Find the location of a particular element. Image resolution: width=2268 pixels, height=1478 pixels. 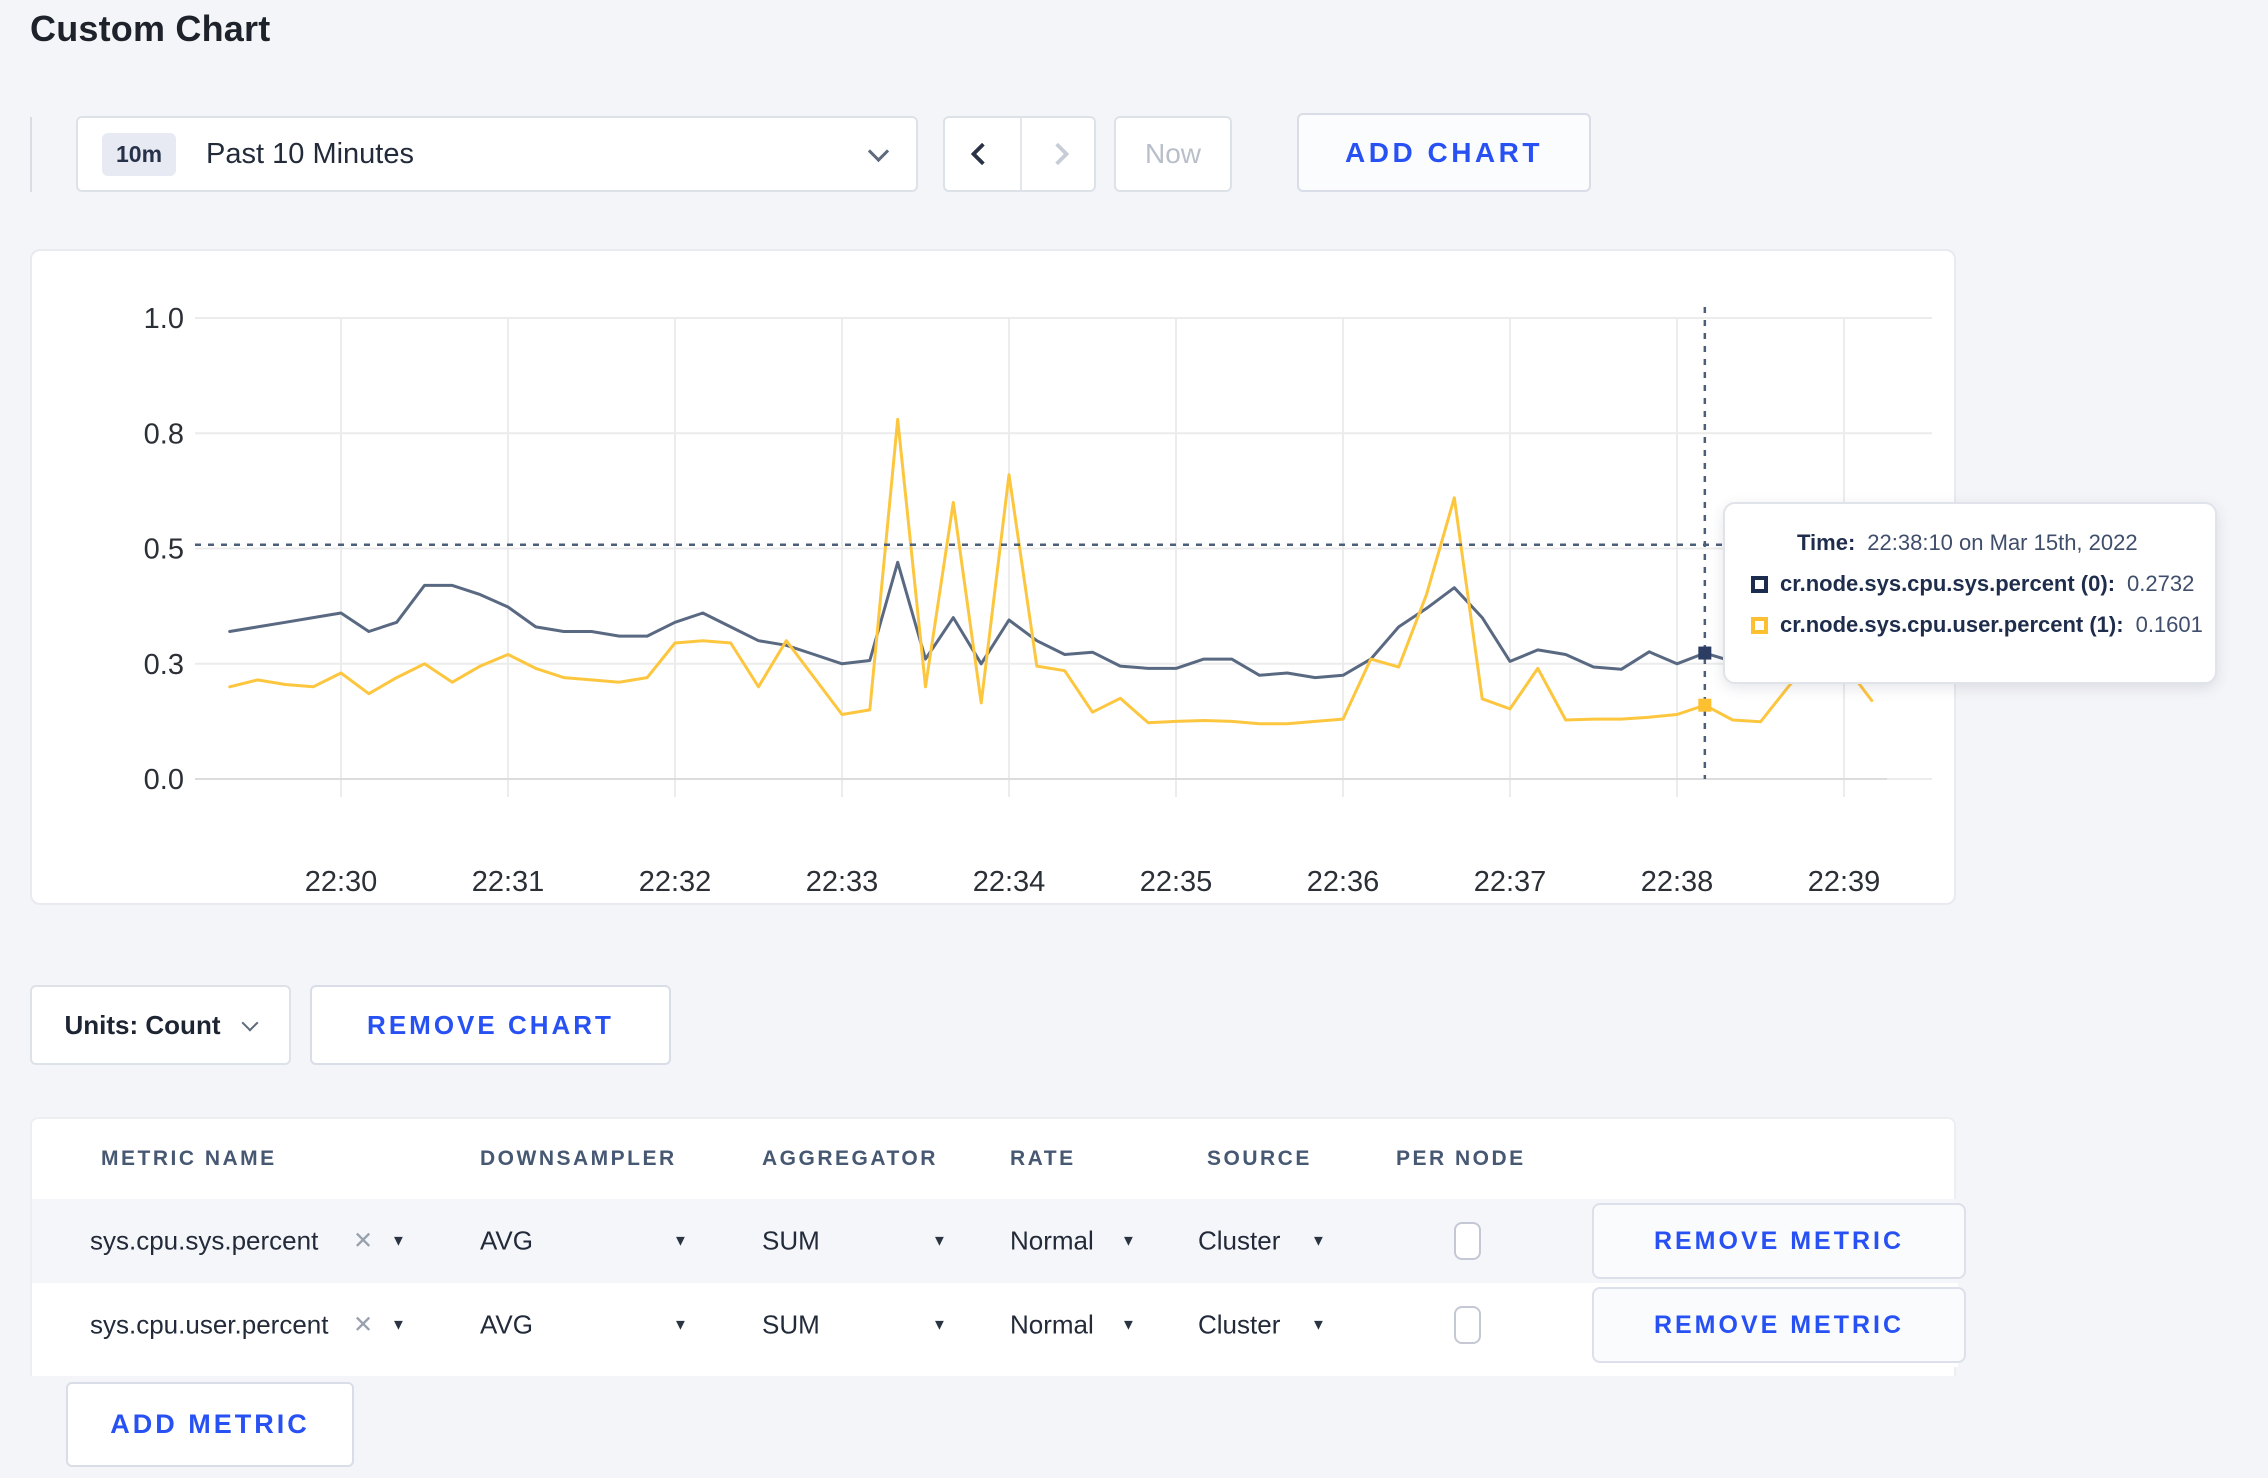

prev-range-button is located at coordinates (982, 154).